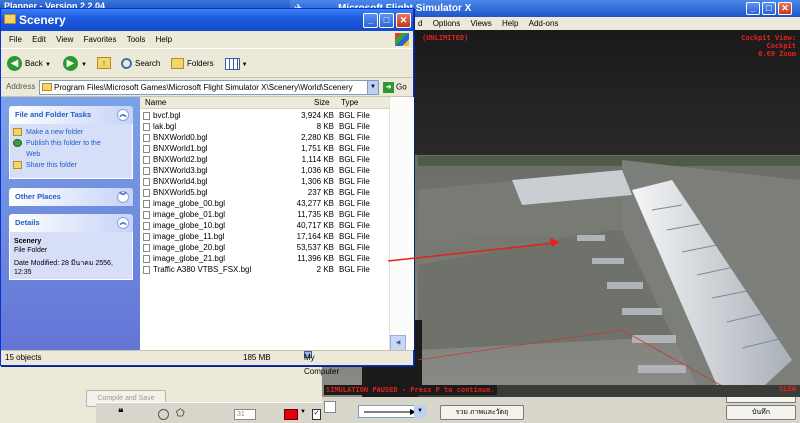 The height and width of the screenshot is (423, 800). I want to click on file-row: bvcf.bgl 3,924 KB BGL File, so click(264, 115).